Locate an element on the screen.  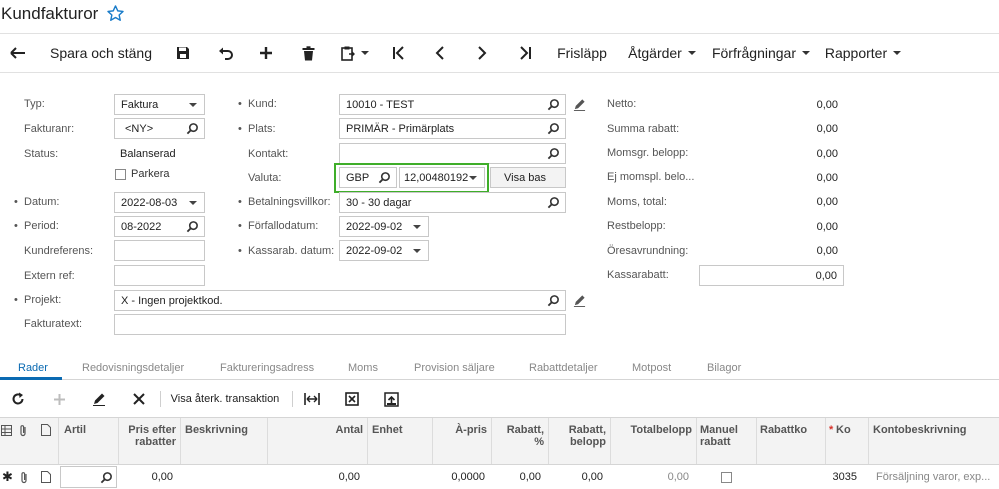
new-row-marker-icon: ✱ is located at coordinates (7, 476).